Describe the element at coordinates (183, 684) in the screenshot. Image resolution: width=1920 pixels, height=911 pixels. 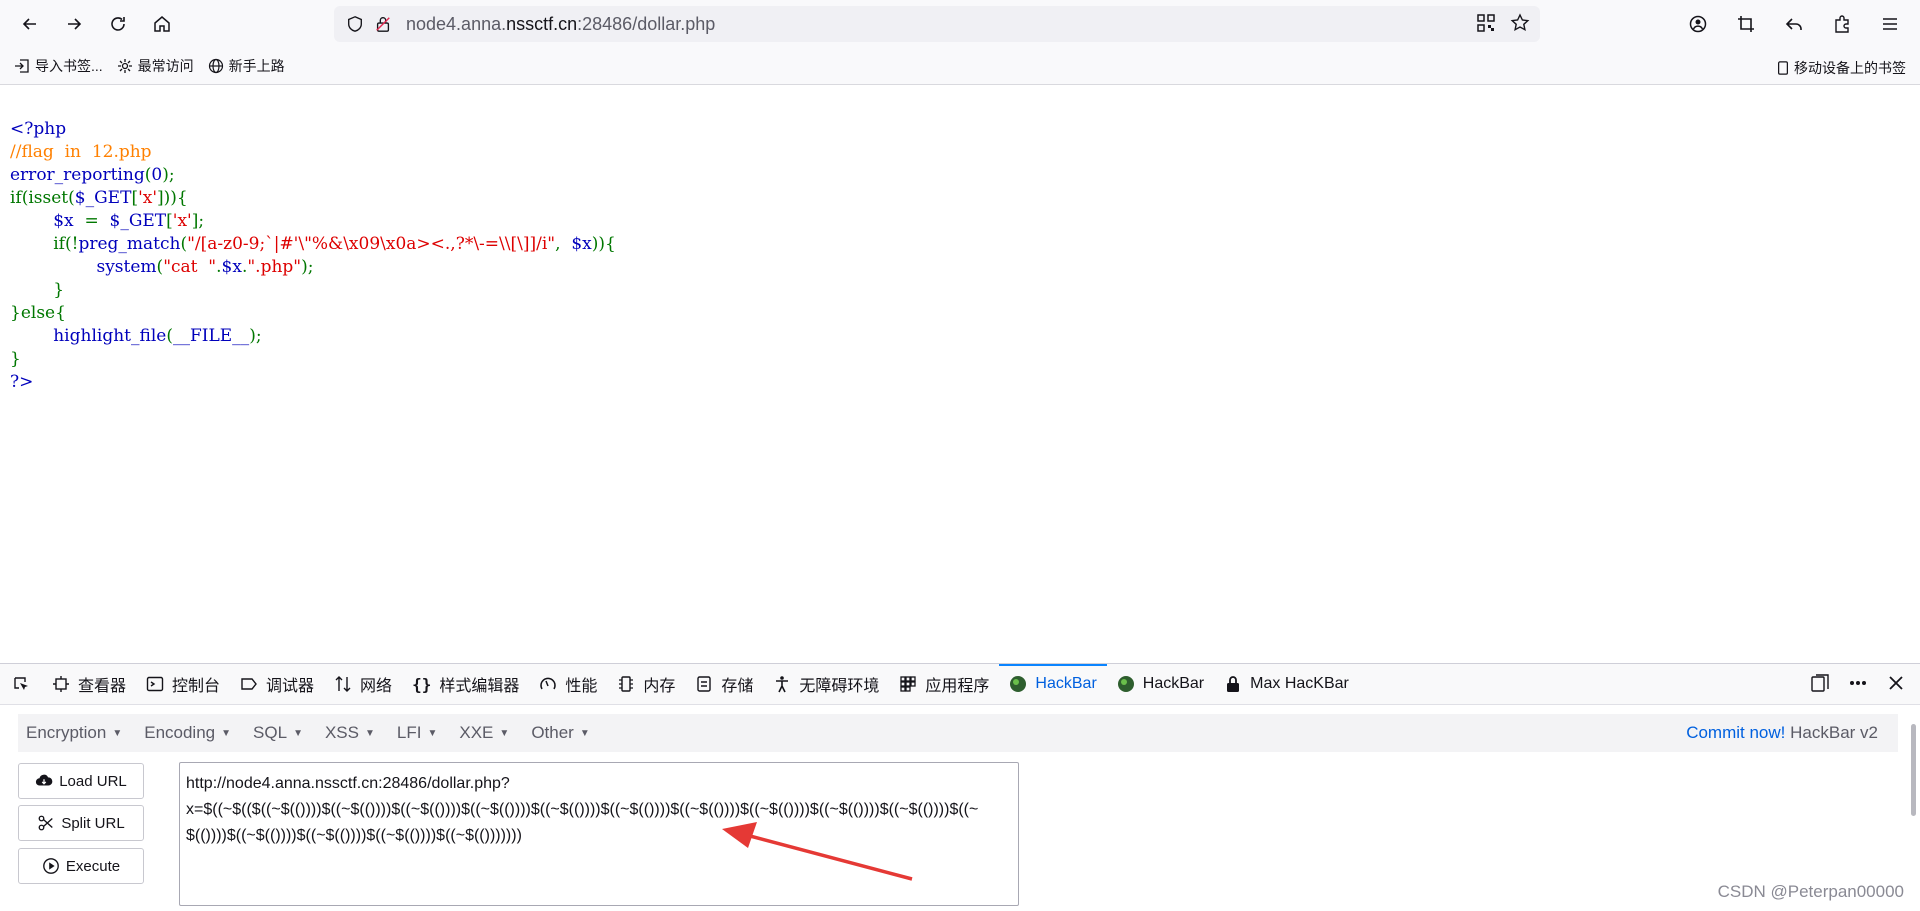
I see `tab-console: 控制台` at that location.